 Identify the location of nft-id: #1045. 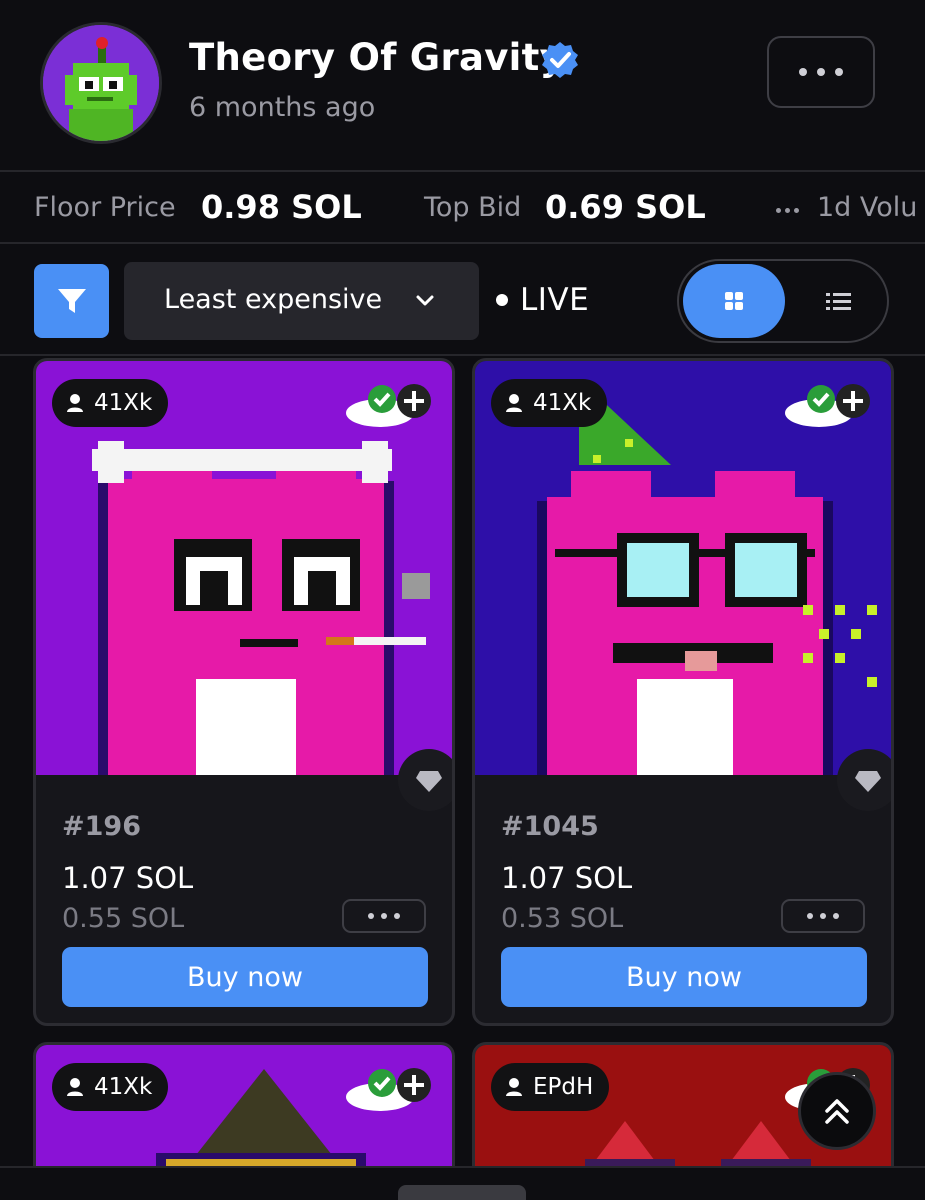
(550, 826).